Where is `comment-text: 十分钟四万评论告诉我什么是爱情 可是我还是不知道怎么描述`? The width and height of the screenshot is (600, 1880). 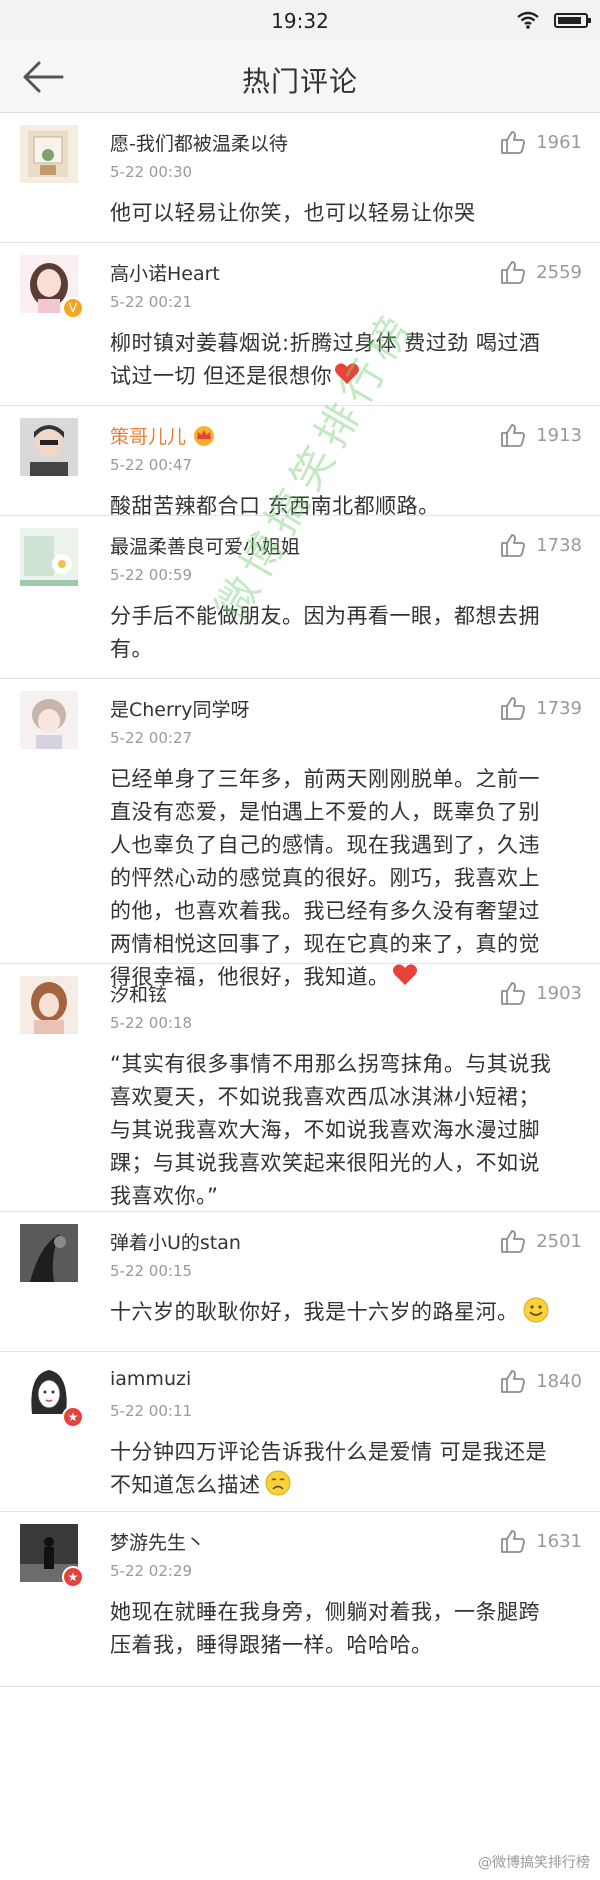 comment-text: 十分钟四万评论告诉我什么是爱情 可是我还是不知道怎么描述 is located at coordinates (335, 1469).